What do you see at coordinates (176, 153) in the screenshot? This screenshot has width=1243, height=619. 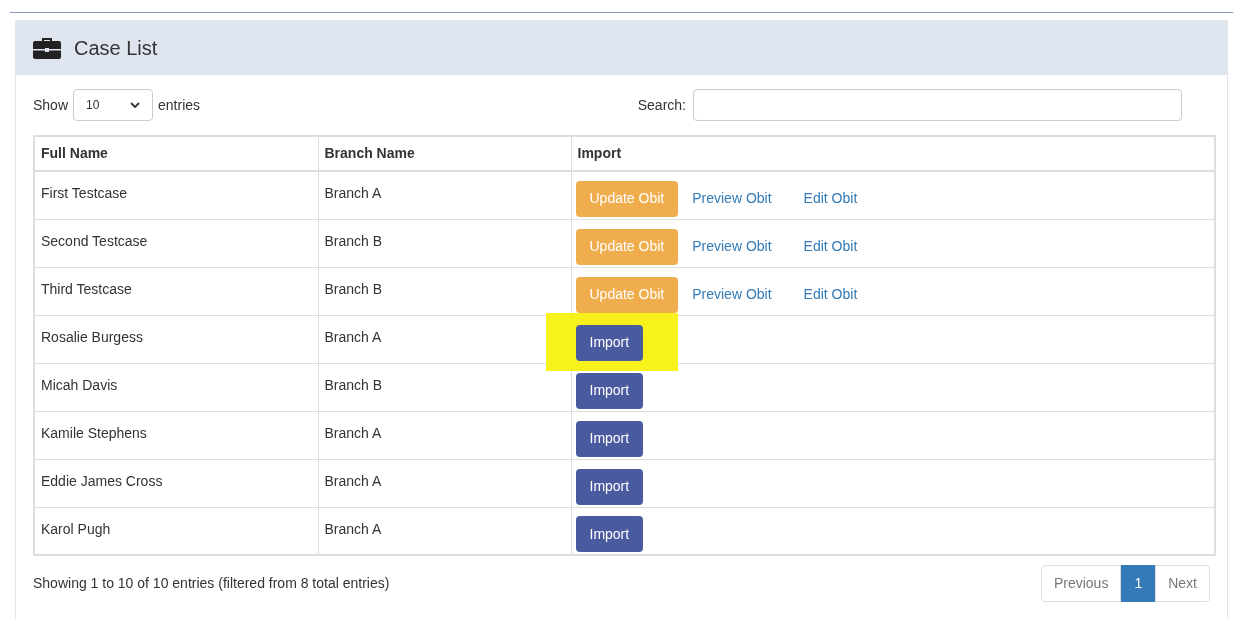 I see `column-header: Full Name` at bounding box center [176, 153].